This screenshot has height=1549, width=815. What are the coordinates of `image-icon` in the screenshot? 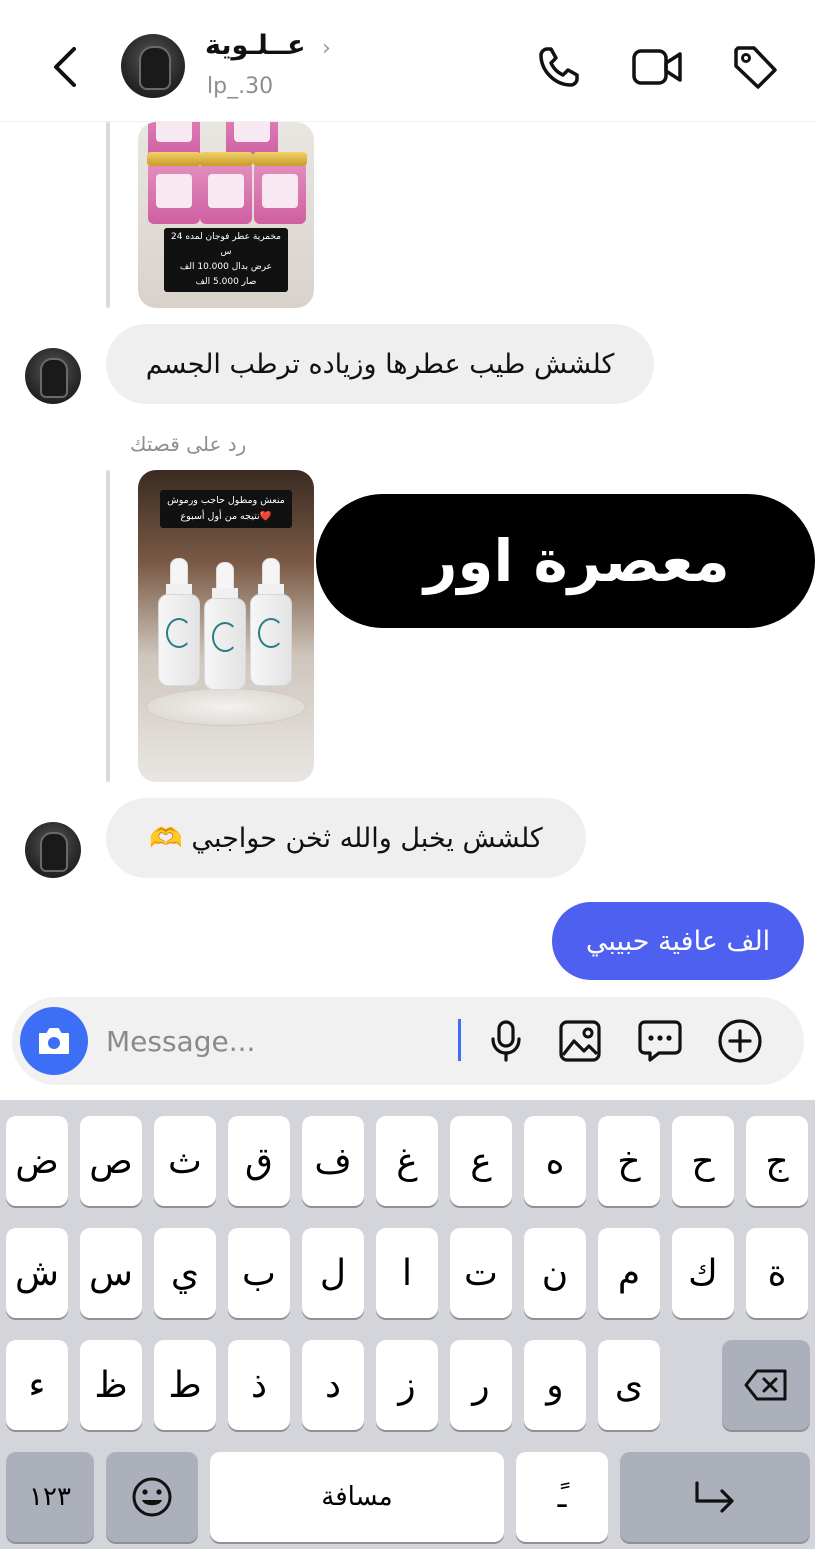 It's located at (580, 1041).